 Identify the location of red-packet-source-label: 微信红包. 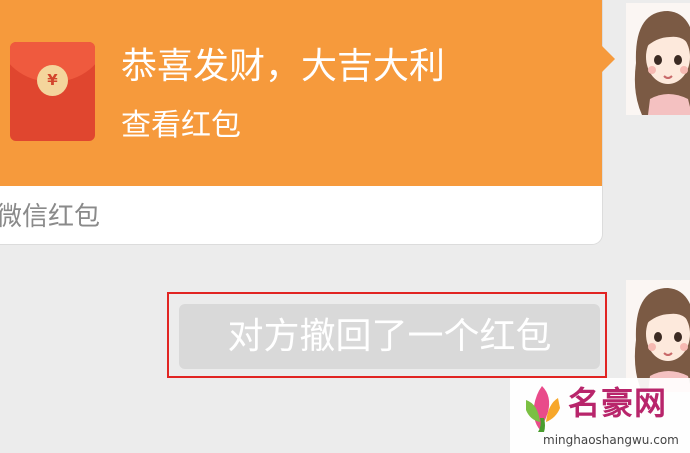
(50, 217).